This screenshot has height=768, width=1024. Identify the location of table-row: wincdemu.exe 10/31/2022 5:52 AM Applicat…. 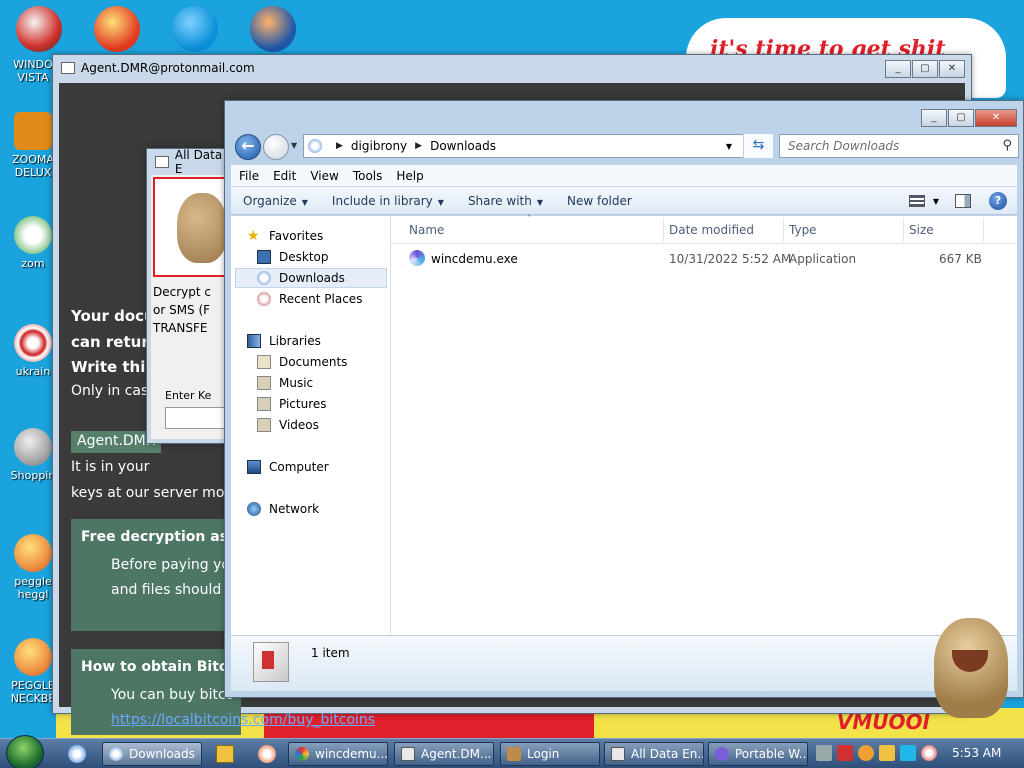
(704, 259).